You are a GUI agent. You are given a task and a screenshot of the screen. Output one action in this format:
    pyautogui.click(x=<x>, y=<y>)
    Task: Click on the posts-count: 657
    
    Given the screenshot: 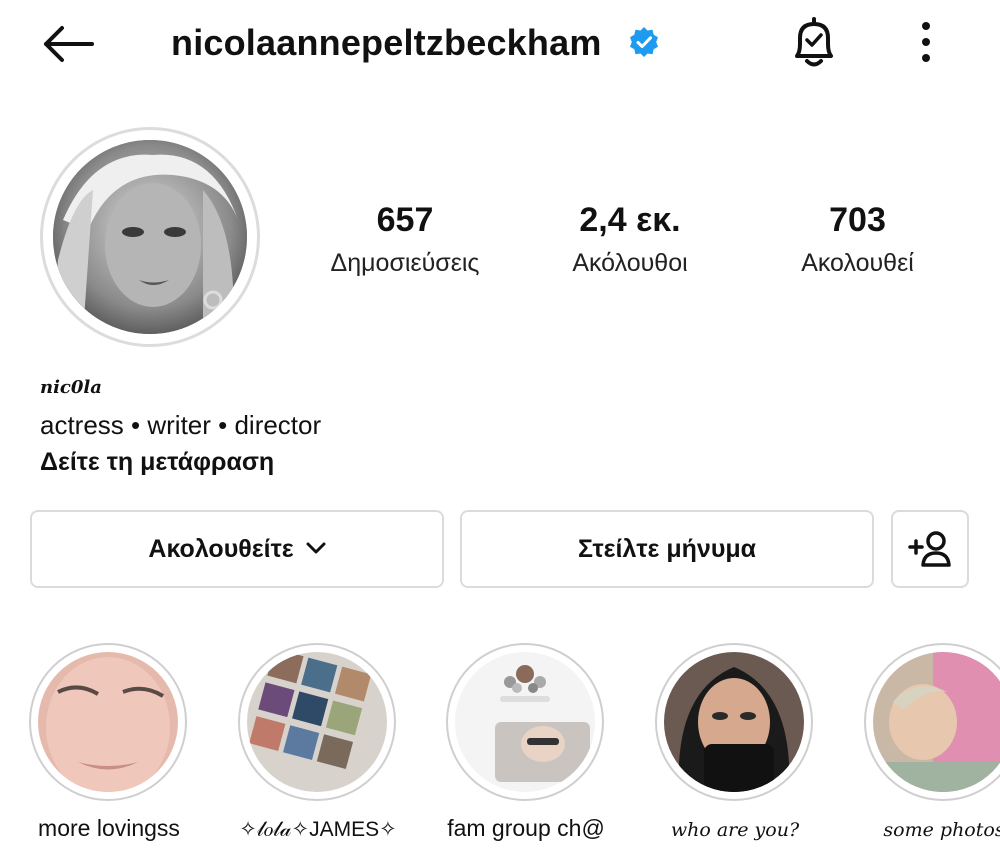 What is the action you would take?
    pyautogui.click(x=405, y=220)
    